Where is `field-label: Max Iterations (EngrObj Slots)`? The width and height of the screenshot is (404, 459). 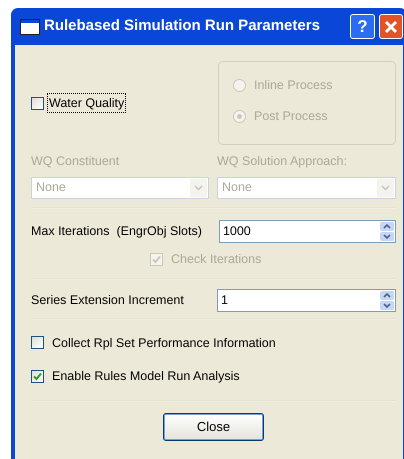
field-label: Max Iterations (EngrObj Slots) is located at coordinates (117, 231).